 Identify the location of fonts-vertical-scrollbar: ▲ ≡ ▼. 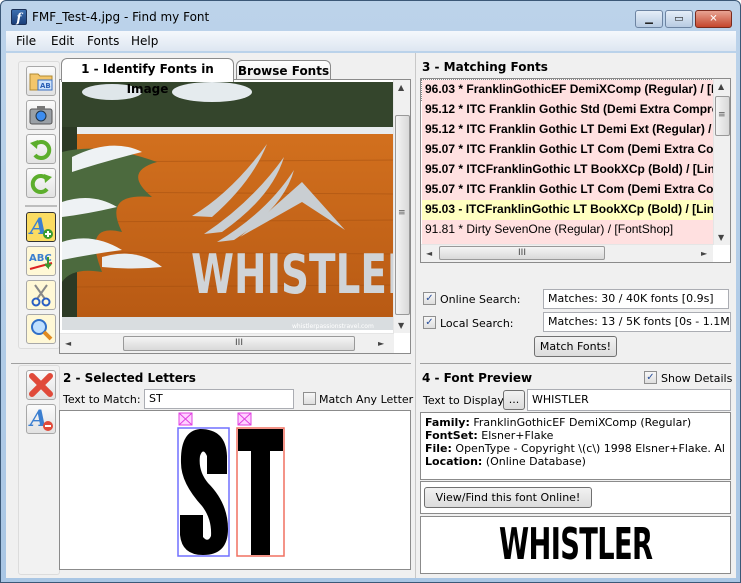
(721, 162).